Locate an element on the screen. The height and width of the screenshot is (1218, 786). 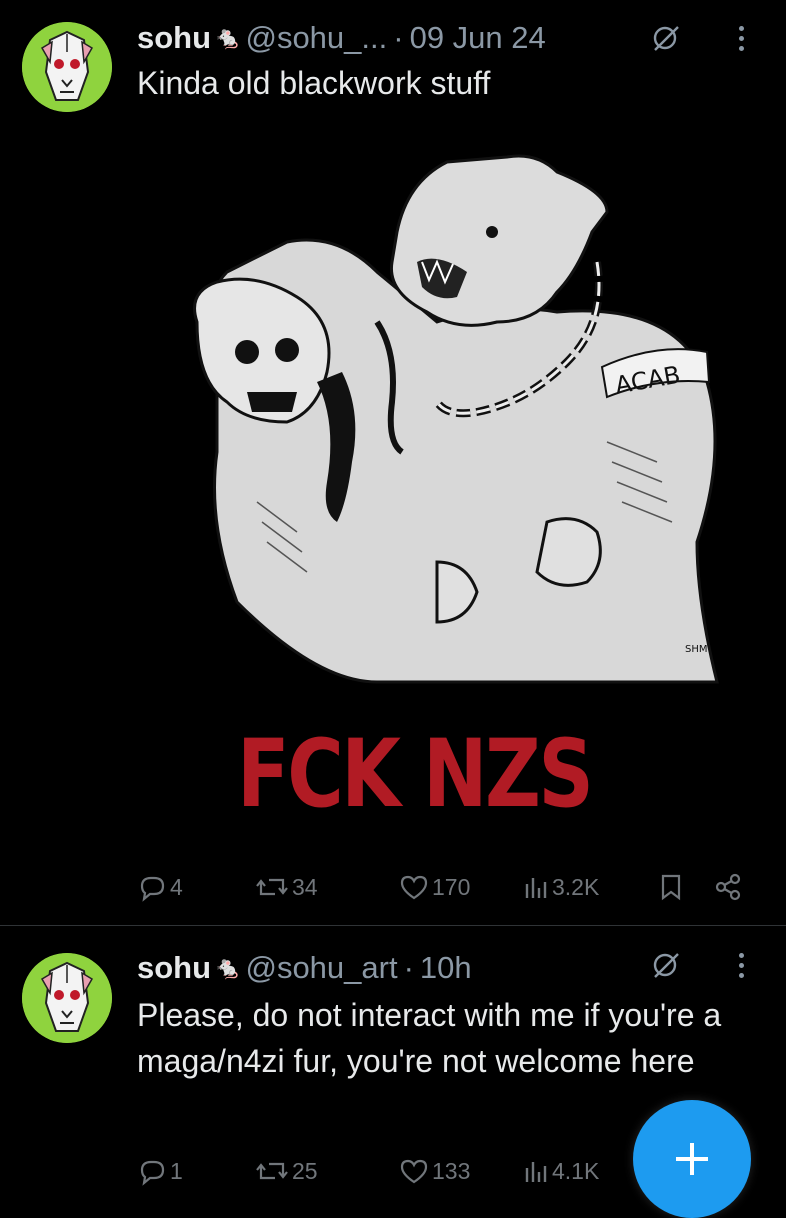
bookmark-icon is located at coordinates (671, 887).